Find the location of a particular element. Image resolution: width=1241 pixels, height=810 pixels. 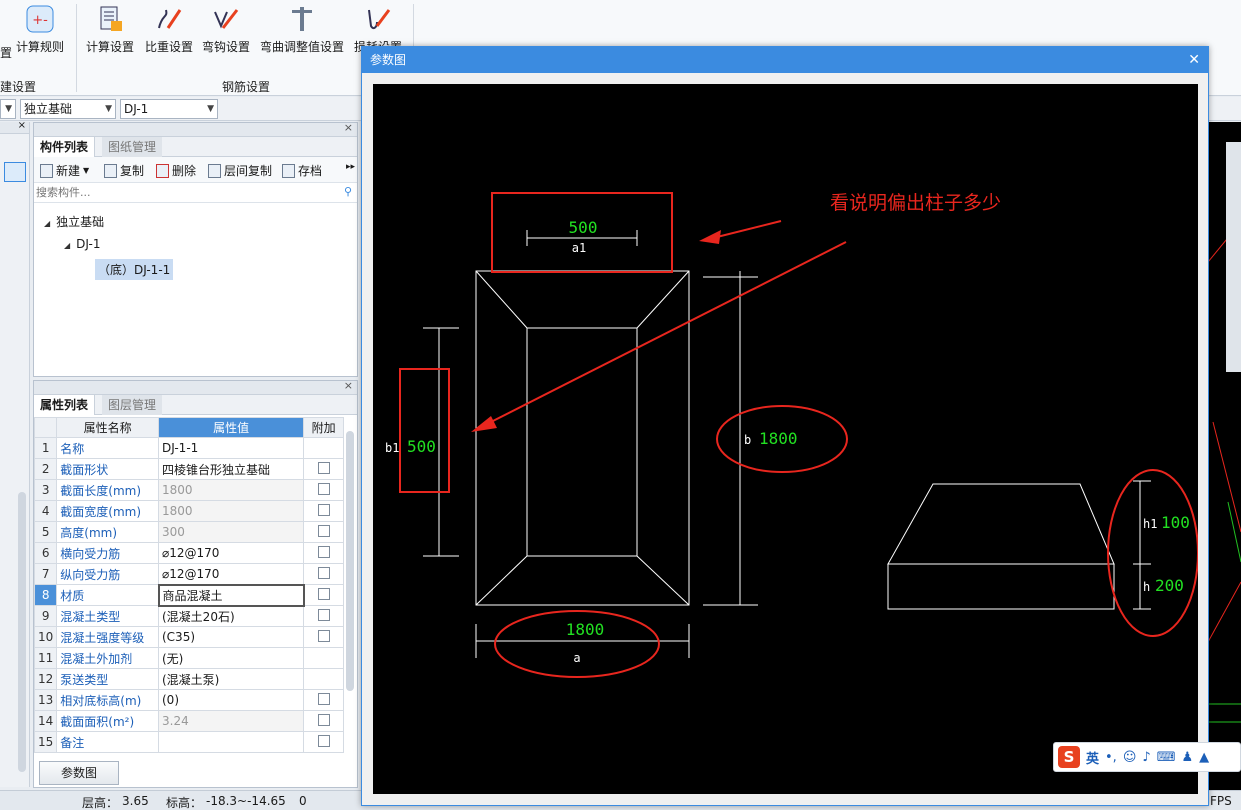

table-row: 9 混凝土类型 (混凝土20石) is located at coordinates (188, 616).